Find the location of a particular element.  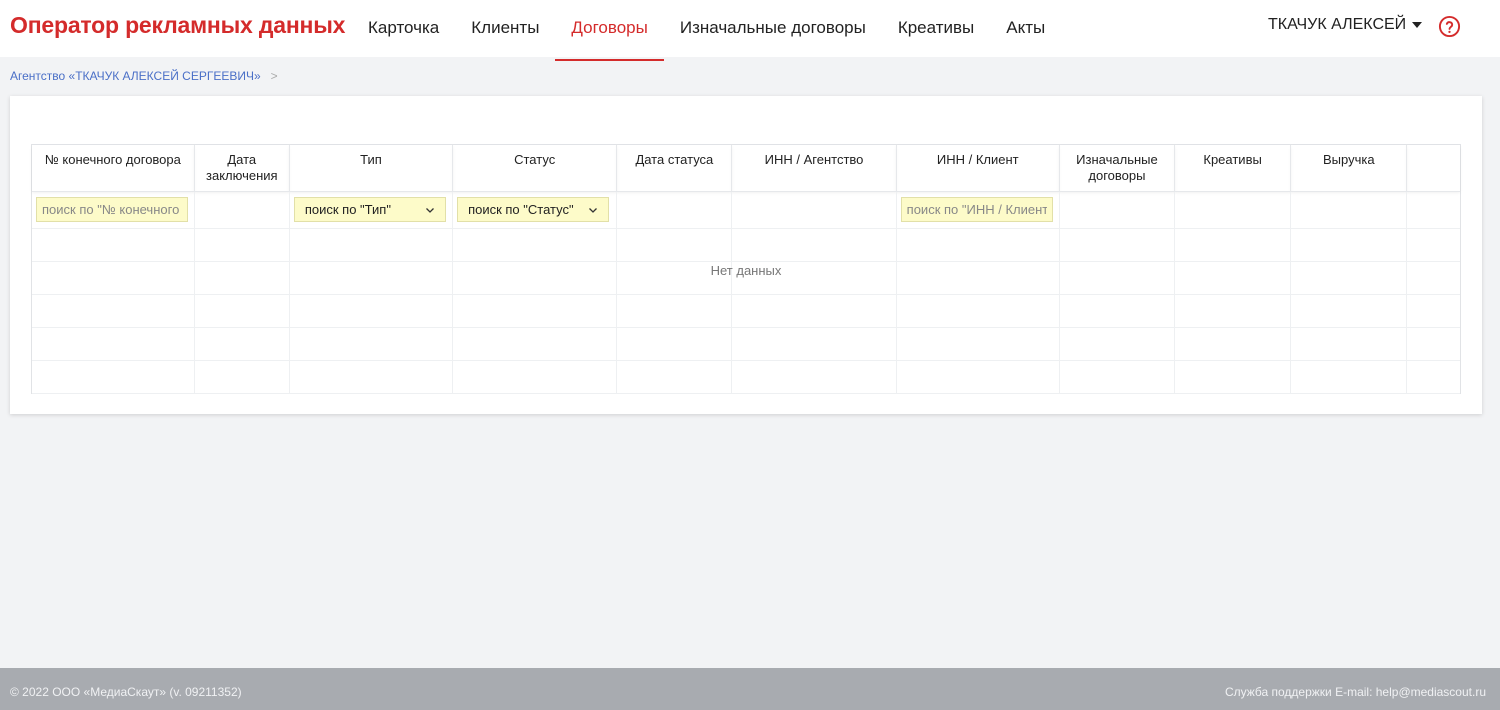

column-header-inn-client: ИНН / Клиент is located at coordinates (978, 168).